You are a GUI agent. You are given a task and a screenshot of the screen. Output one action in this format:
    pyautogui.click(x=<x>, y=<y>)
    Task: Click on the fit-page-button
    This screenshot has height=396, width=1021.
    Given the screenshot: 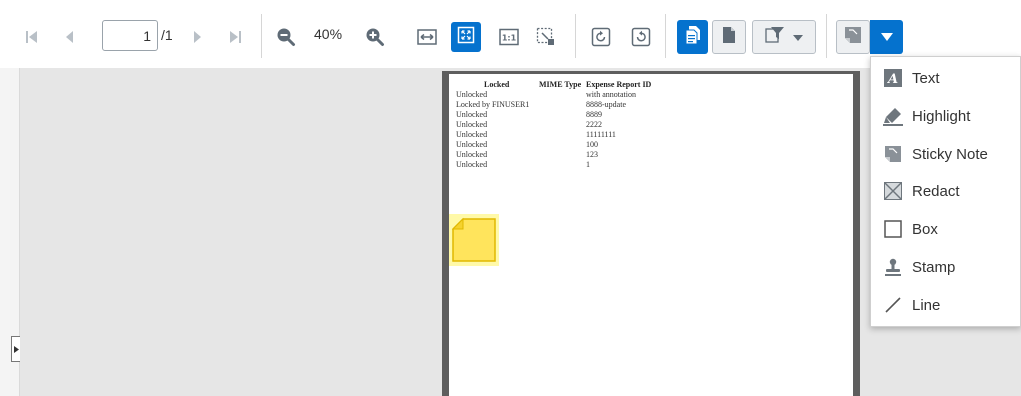 What is the action you would take?
    pyautogui.click(x=466, y=37)
    